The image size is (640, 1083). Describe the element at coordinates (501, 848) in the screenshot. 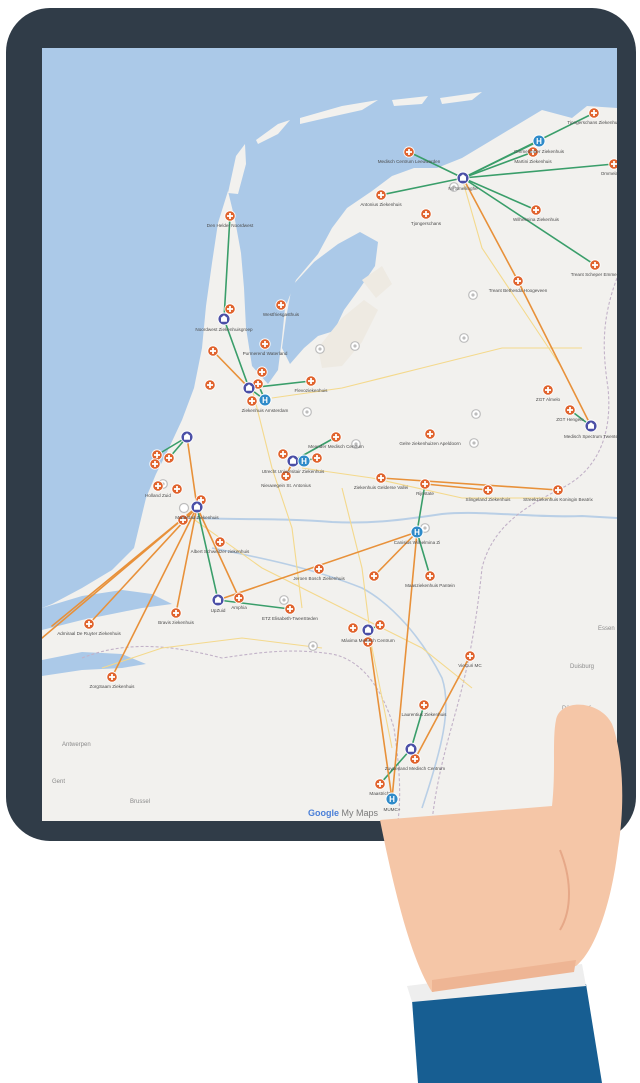

I see `hand-palm` at that location.